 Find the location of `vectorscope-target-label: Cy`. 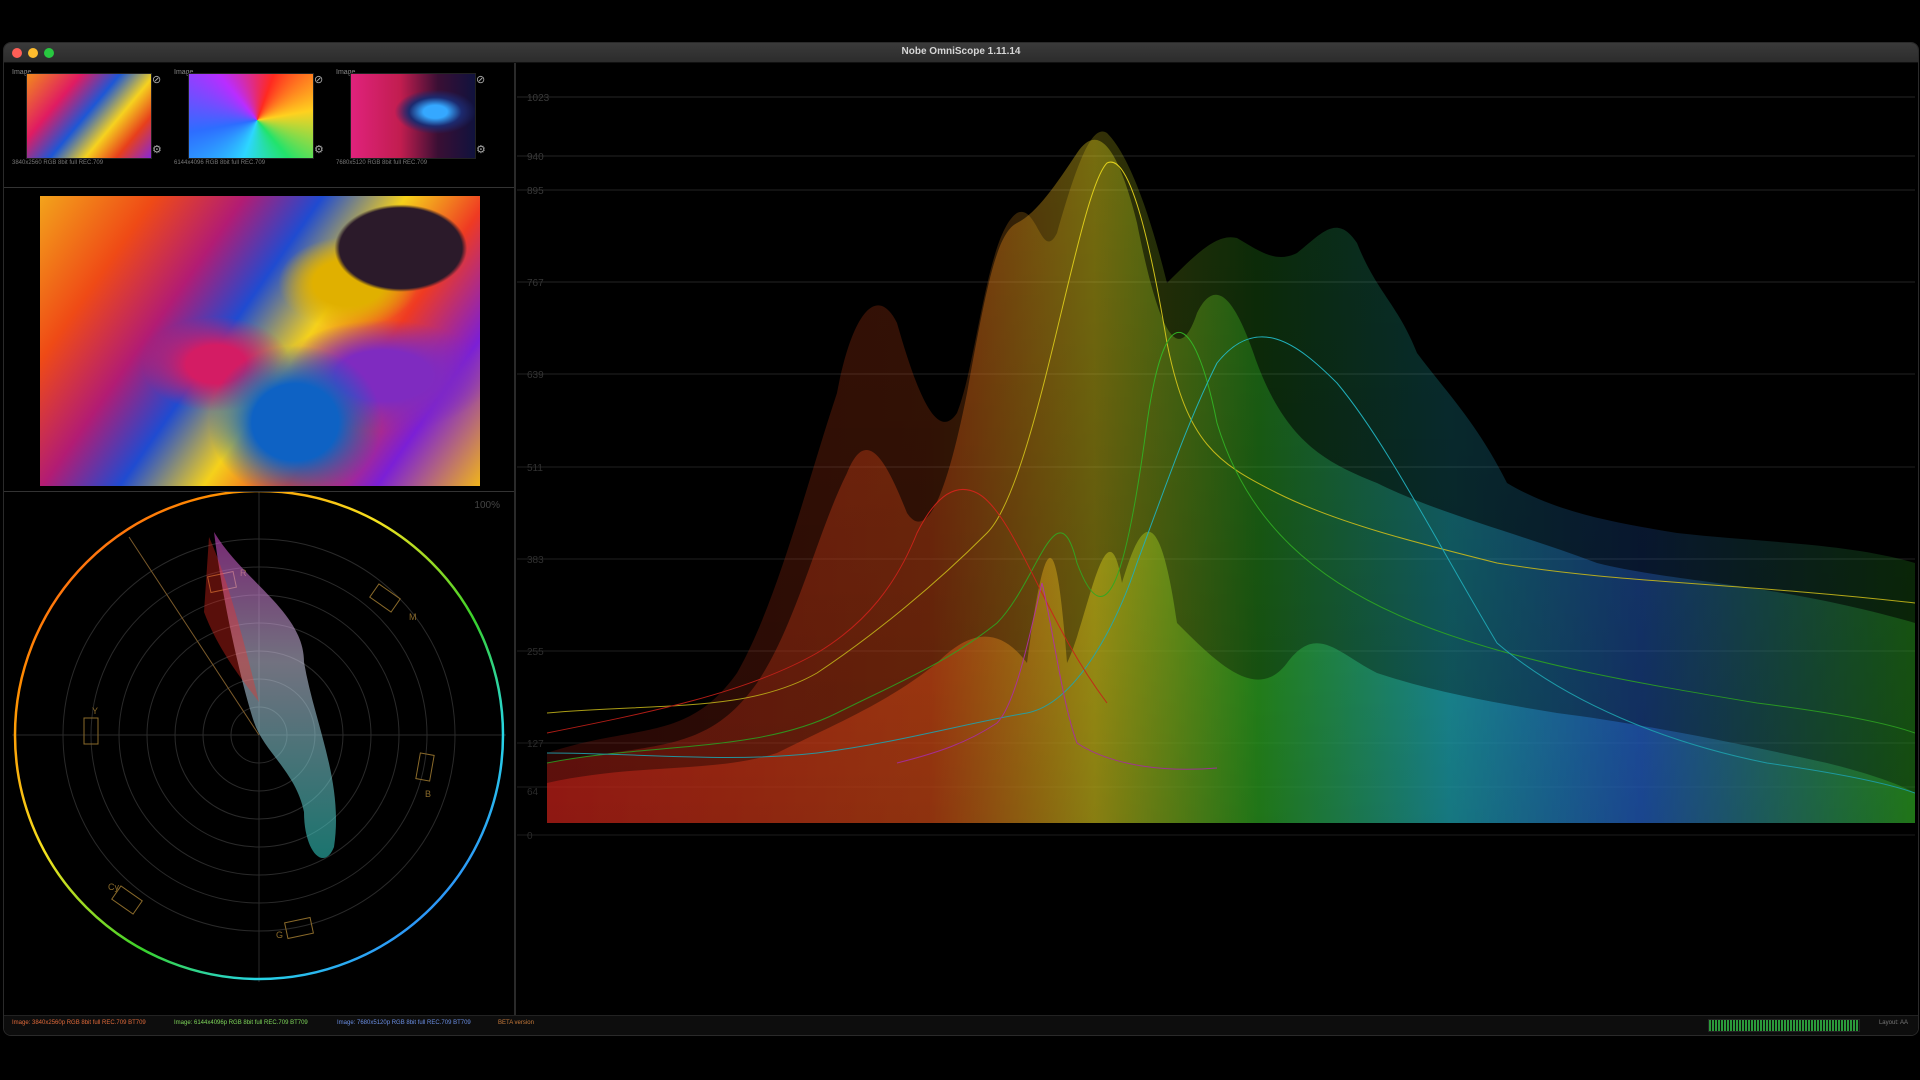

vectorscope-target-label: Cy is located at coordinates (113, 887).